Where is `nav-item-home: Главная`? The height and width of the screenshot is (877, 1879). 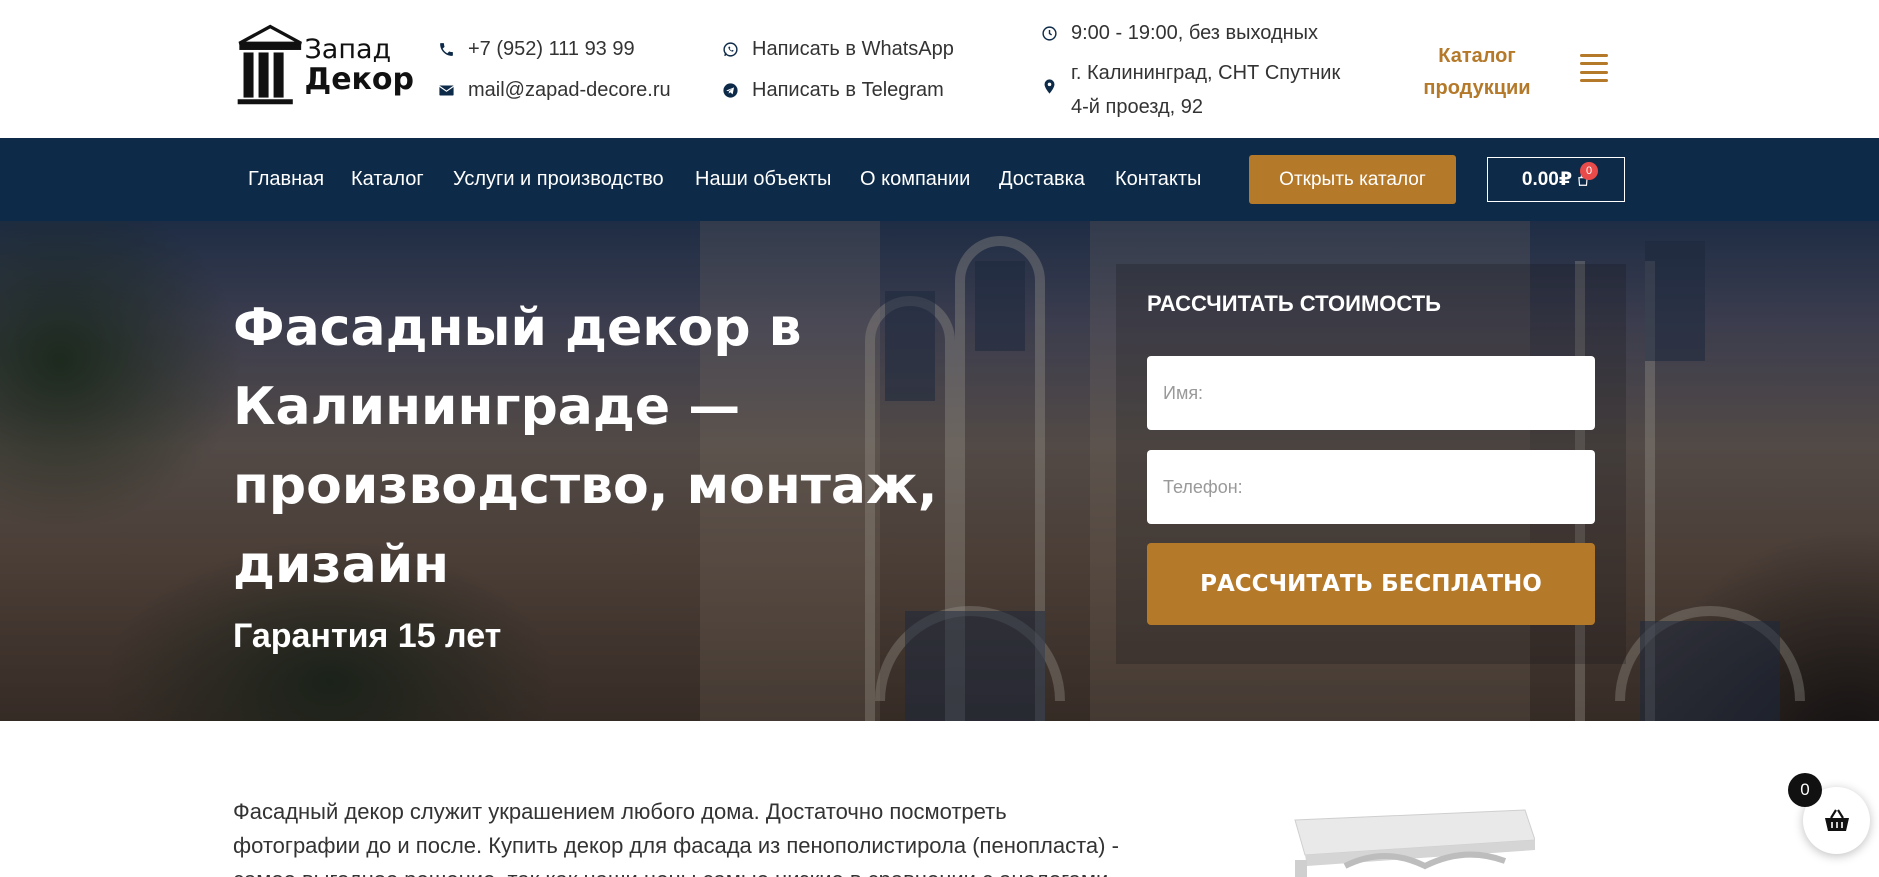
nav-item-home: Главная is located at coordinates (286, 179).